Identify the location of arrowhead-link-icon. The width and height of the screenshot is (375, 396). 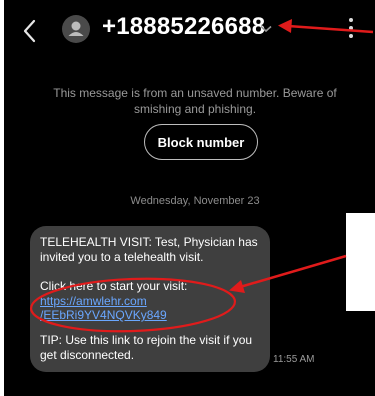
(237, 286).